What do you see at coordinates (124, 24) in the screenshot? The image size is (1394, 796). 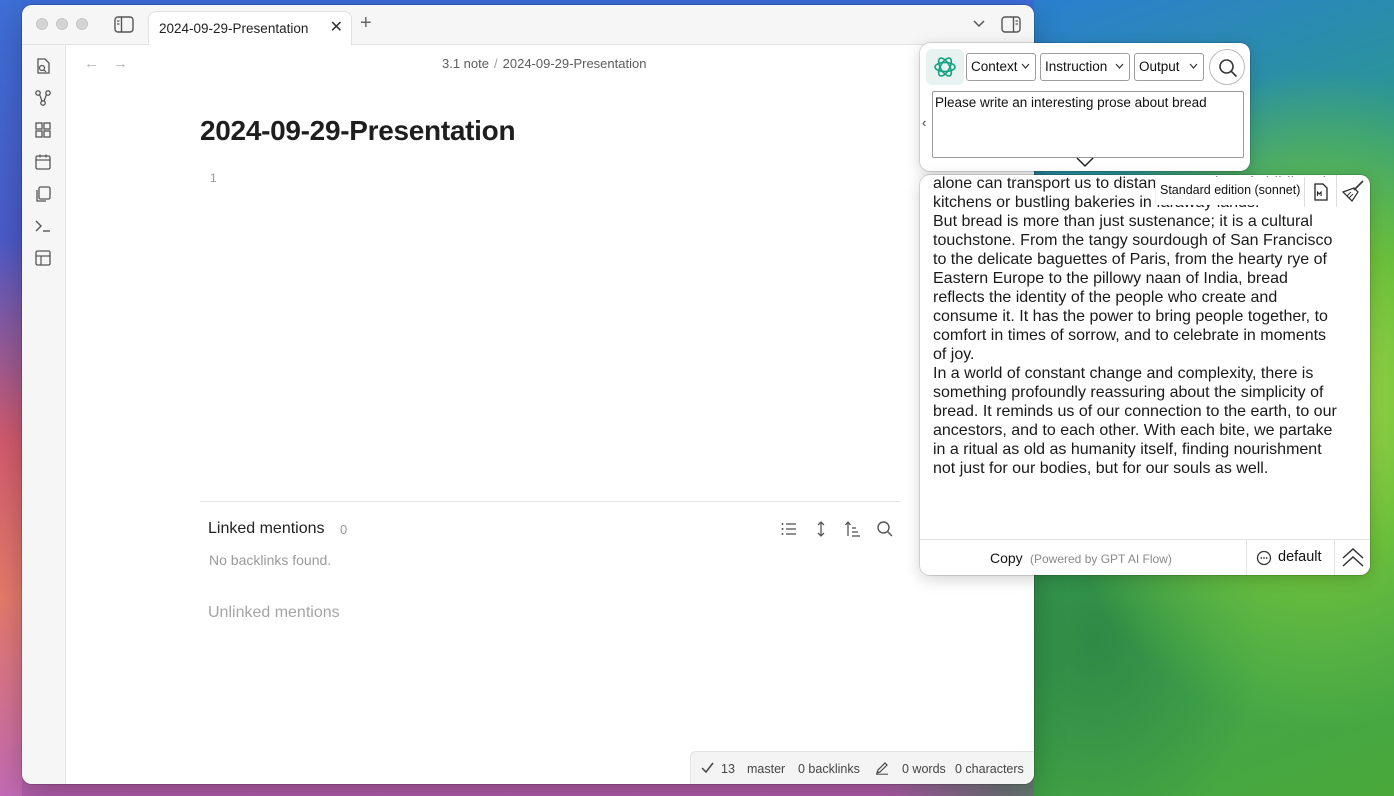 I see `left-sidebar-toggle-icon` at bounding box center [124, 24].